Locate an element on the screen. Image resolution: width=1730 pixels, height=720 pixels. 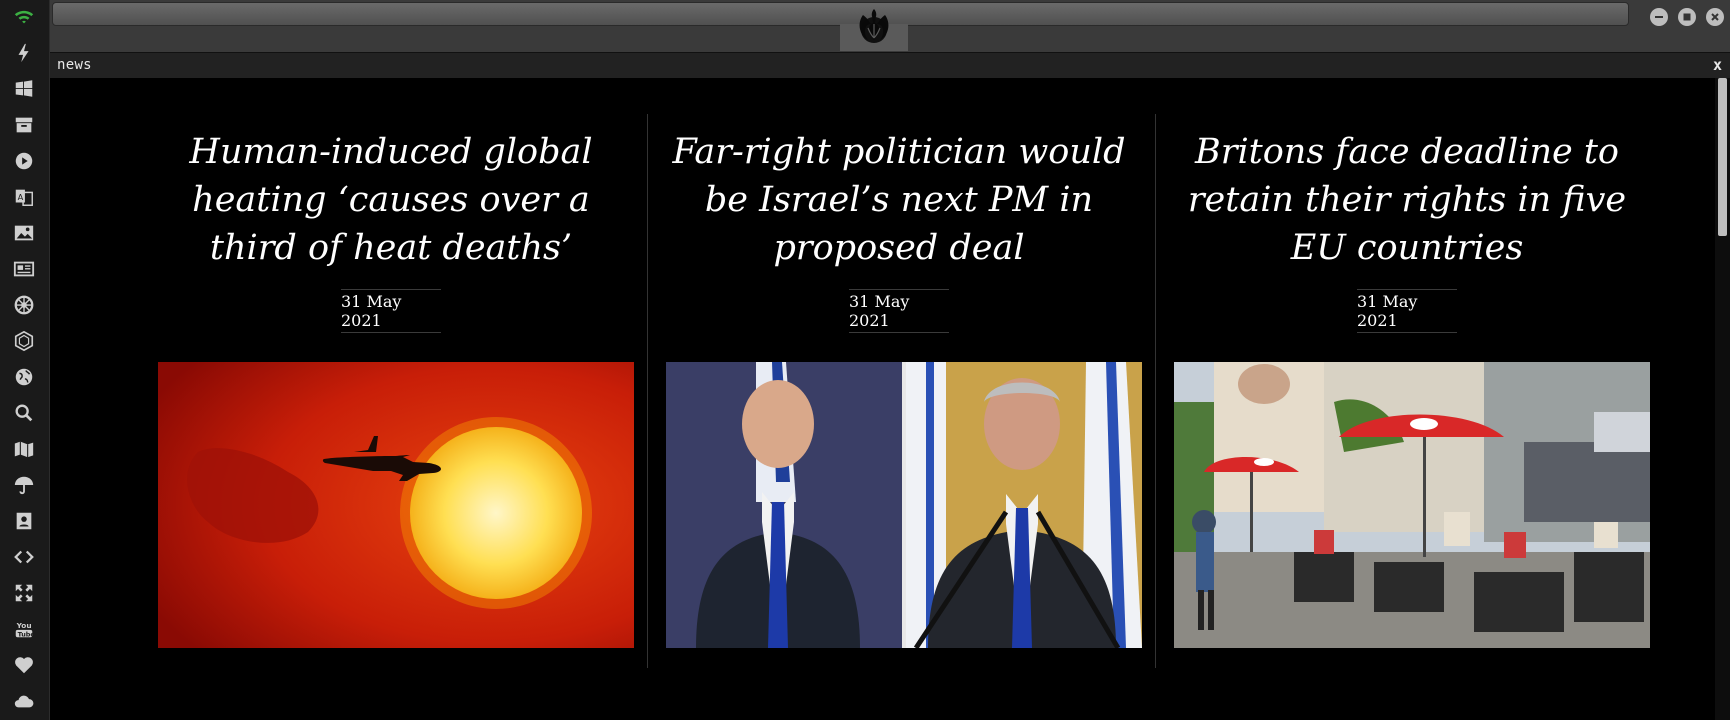
cloud-icon is located at coordinates (24, 701).